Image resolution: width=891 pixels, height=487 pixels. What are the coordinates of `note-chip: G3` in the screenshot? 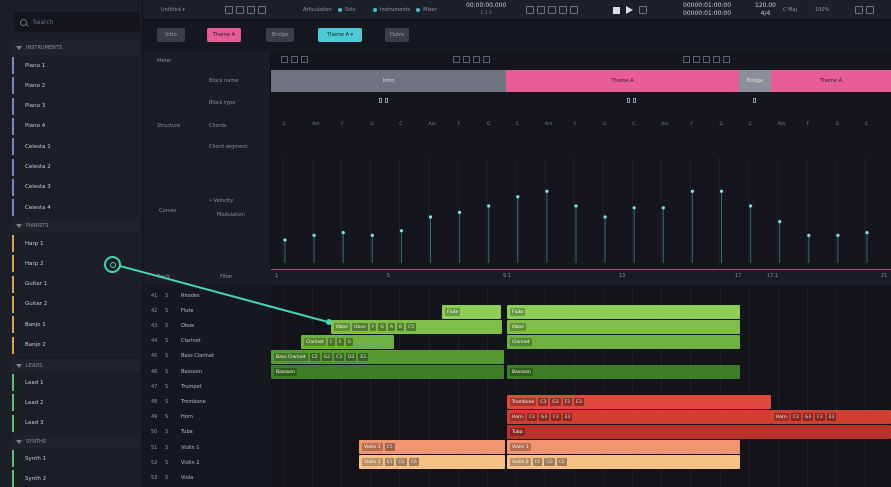 It's located at (808, 417).